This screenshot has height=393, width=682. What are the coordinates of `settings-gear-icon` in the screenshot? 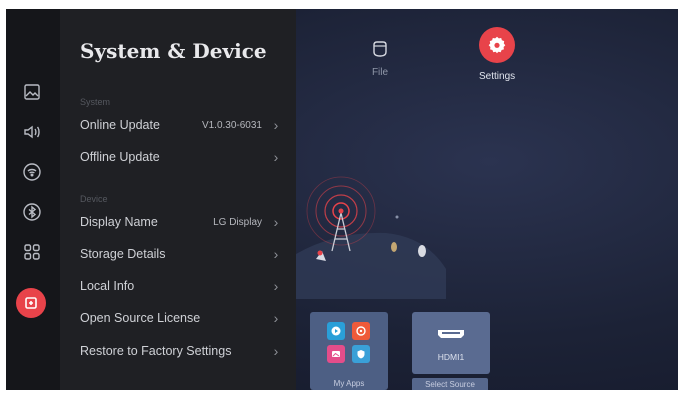 It's located at (497, 45).